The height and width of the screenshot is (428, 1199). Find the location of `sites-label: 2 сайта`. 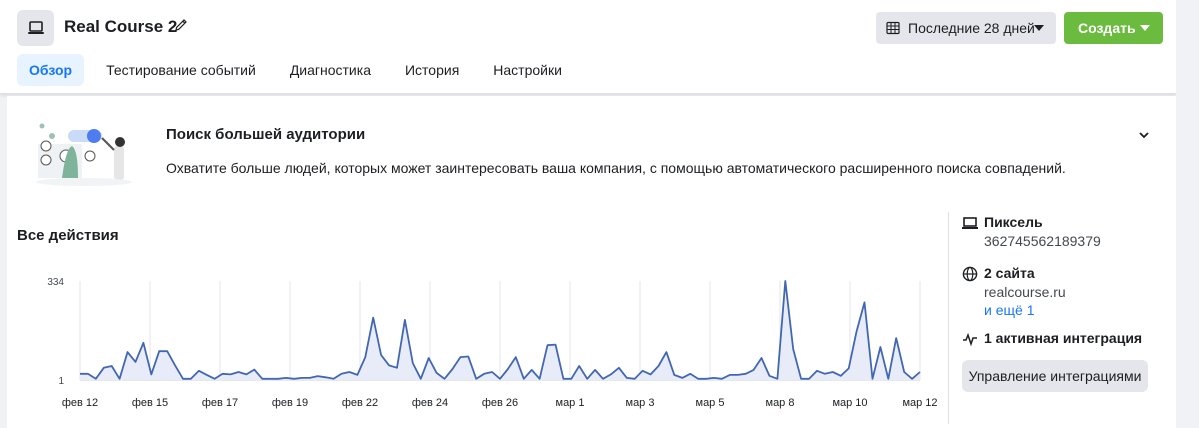

sites-label: 2 сайта is located at coordinates (1009, 273).